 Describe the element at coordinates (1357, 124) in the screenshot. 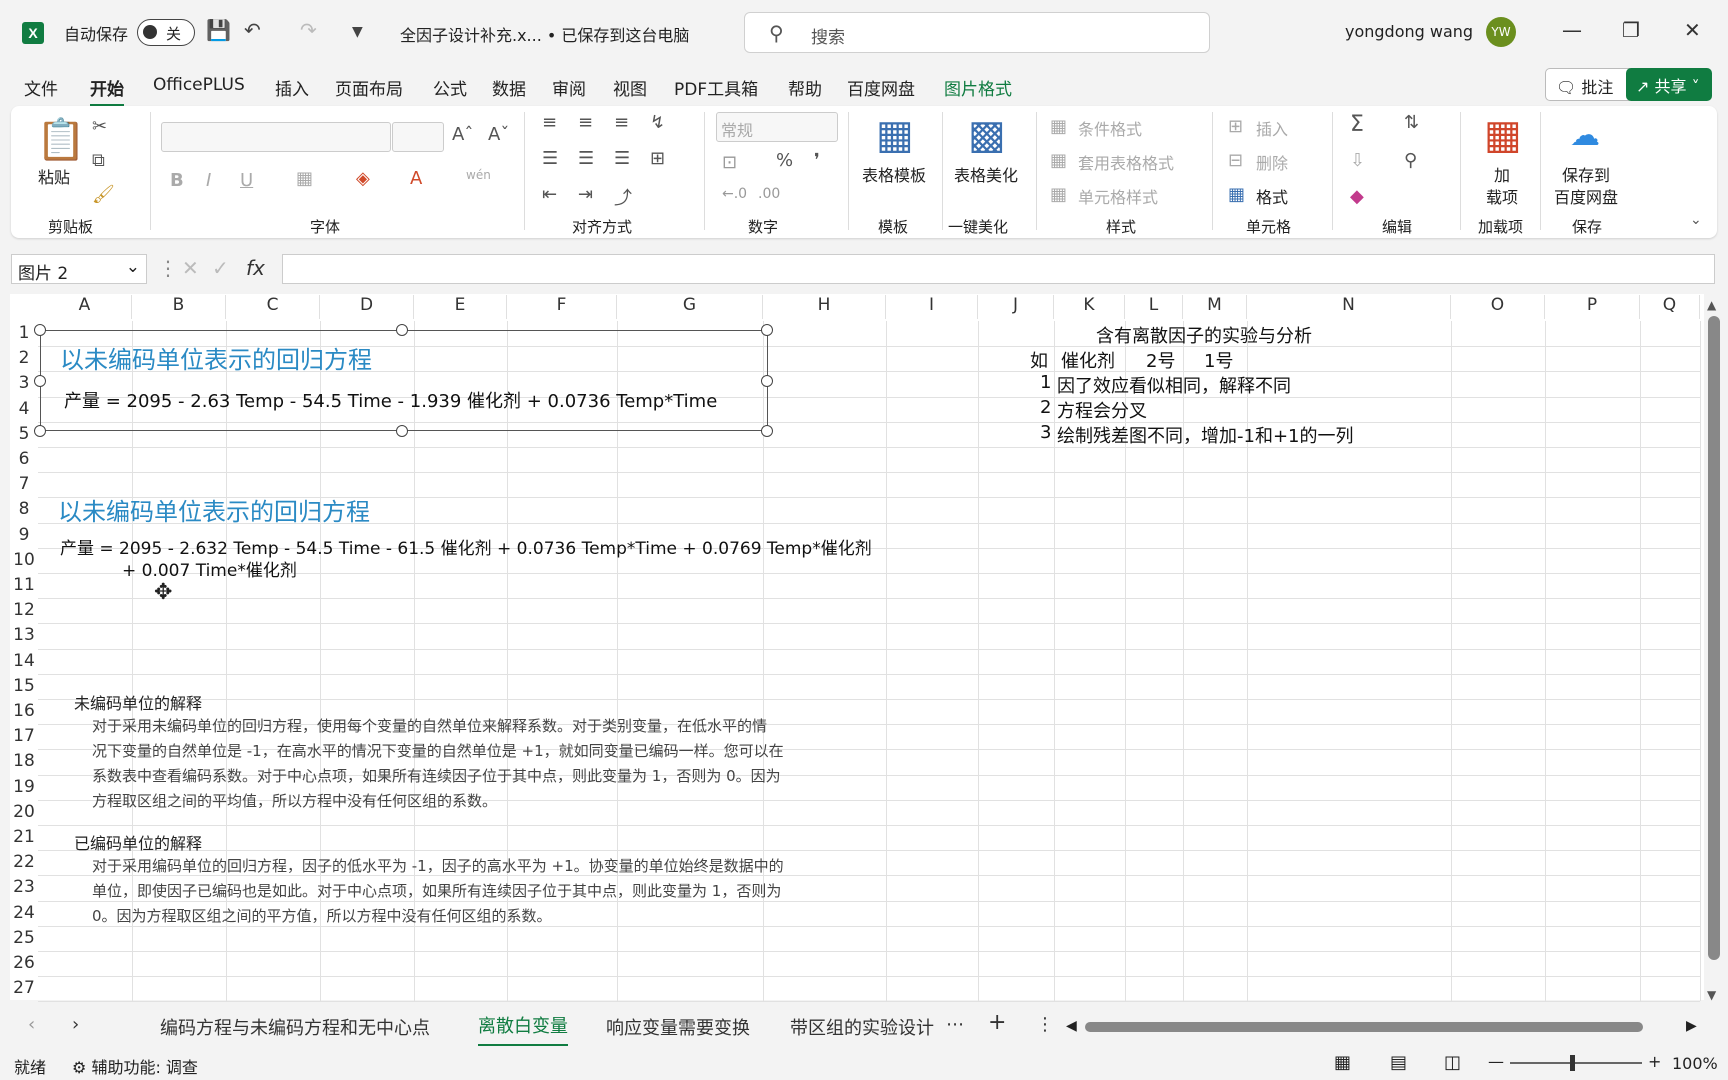

I see `autosum-icon: Σ` at that location.